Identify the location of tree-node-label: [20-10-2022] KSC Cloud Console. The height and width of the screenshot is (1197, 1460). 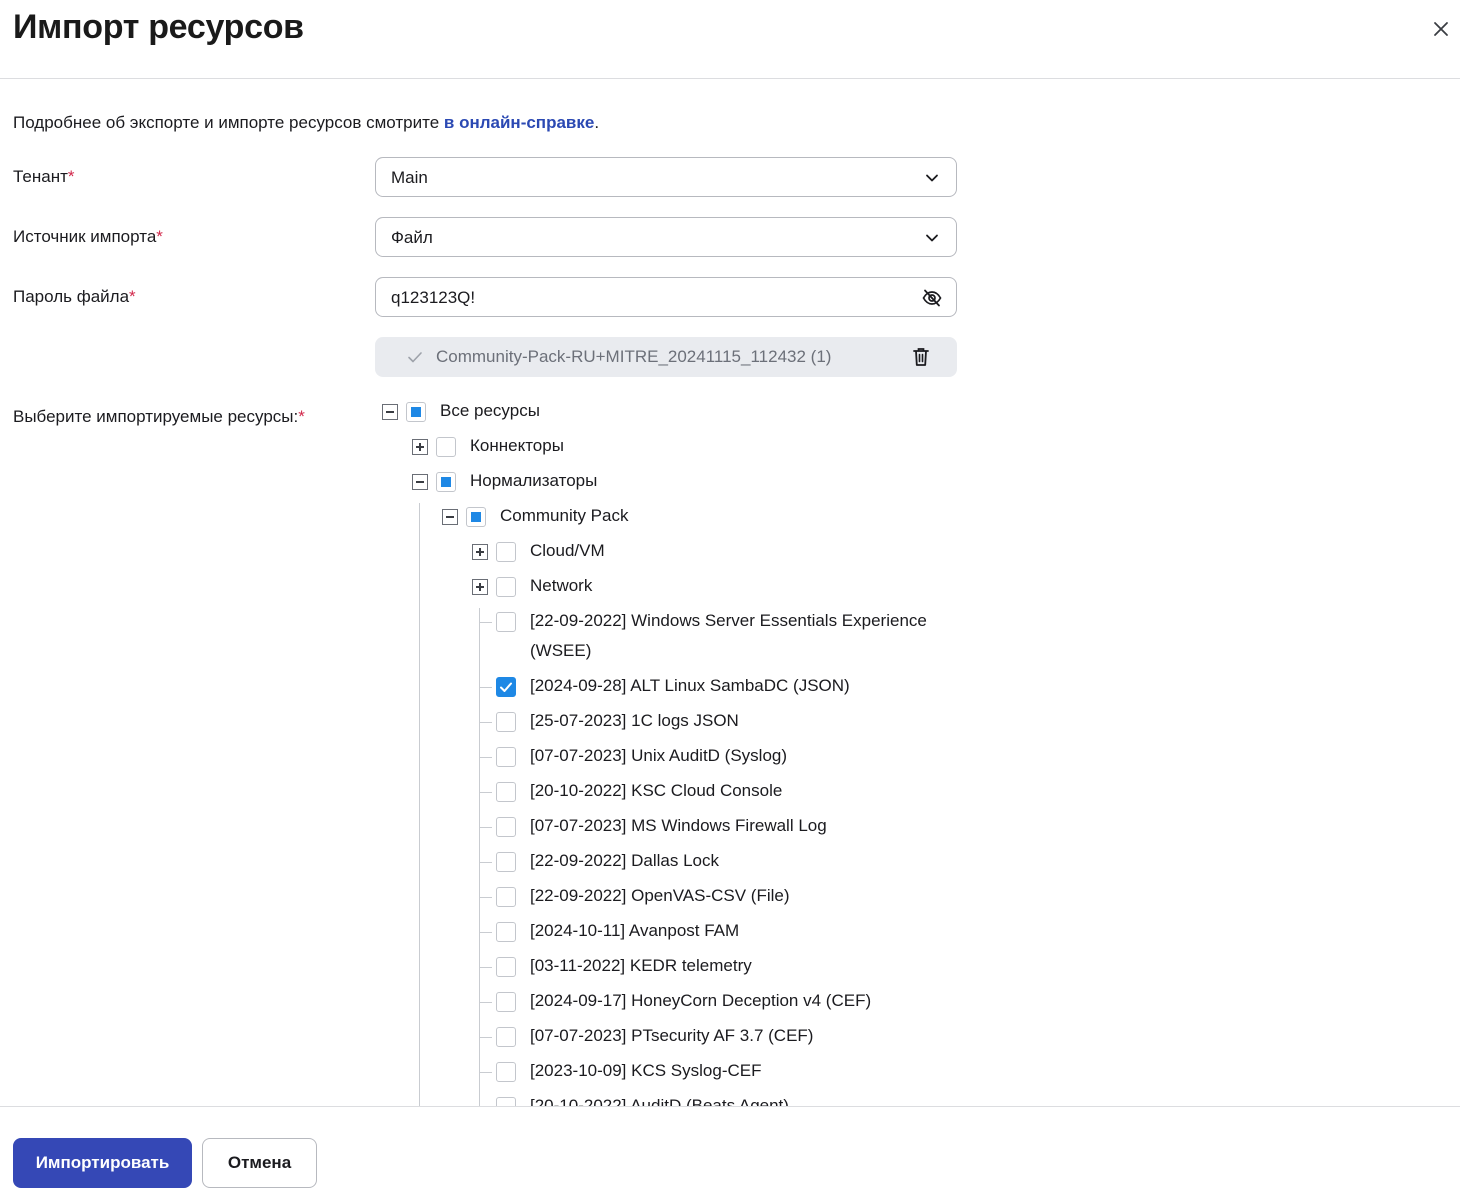
(656, 790).